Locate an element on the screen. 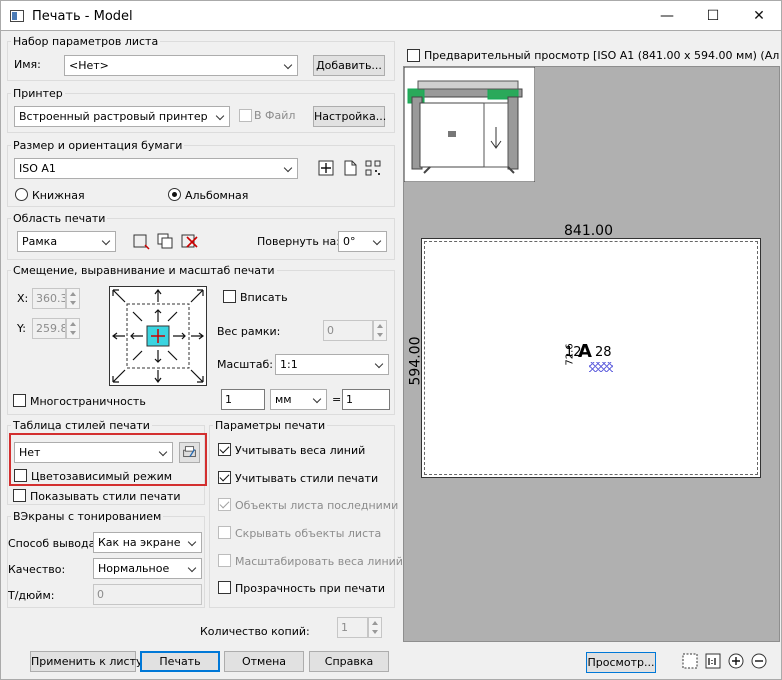  move-icon is located at coordinates (326, 168).